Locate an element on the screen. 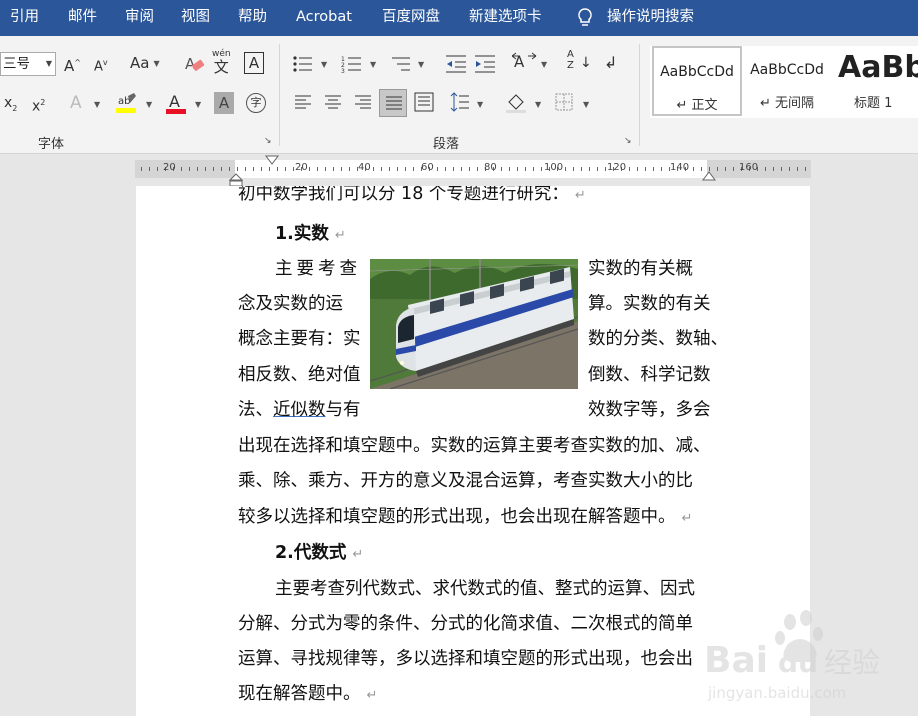 Image resolution: width=918 pixels, height=716 pixels. menu-baidu-netdisk: 百度网盘 is located at coordinates (411, 18).